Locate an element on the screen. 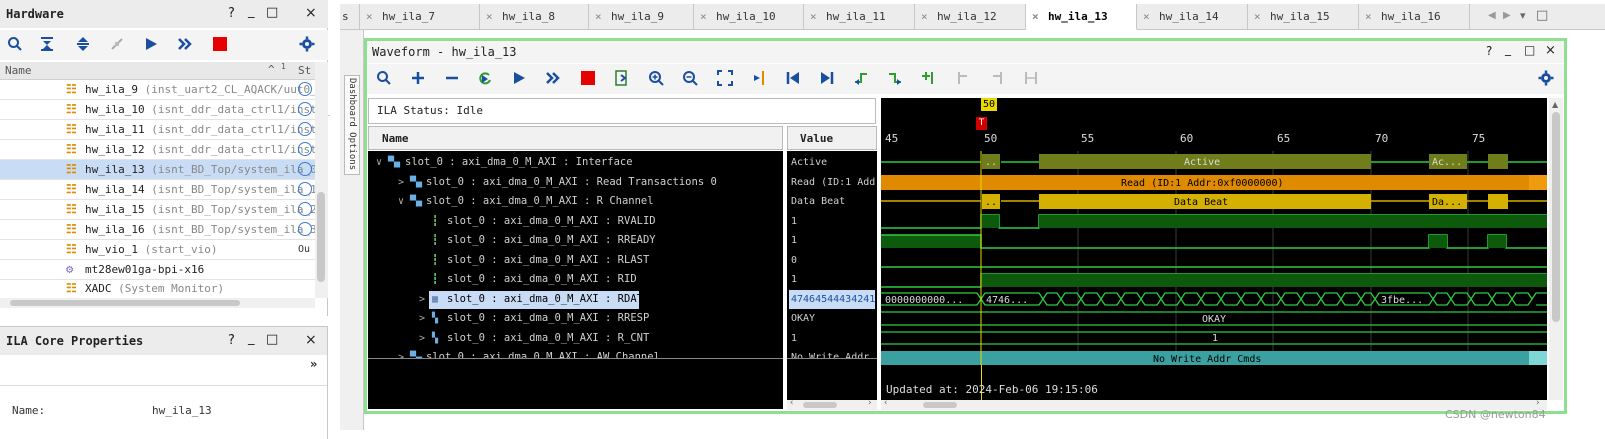  waveform-vertical-scrollbar: ▲ is located at coordinates (1556, 249).